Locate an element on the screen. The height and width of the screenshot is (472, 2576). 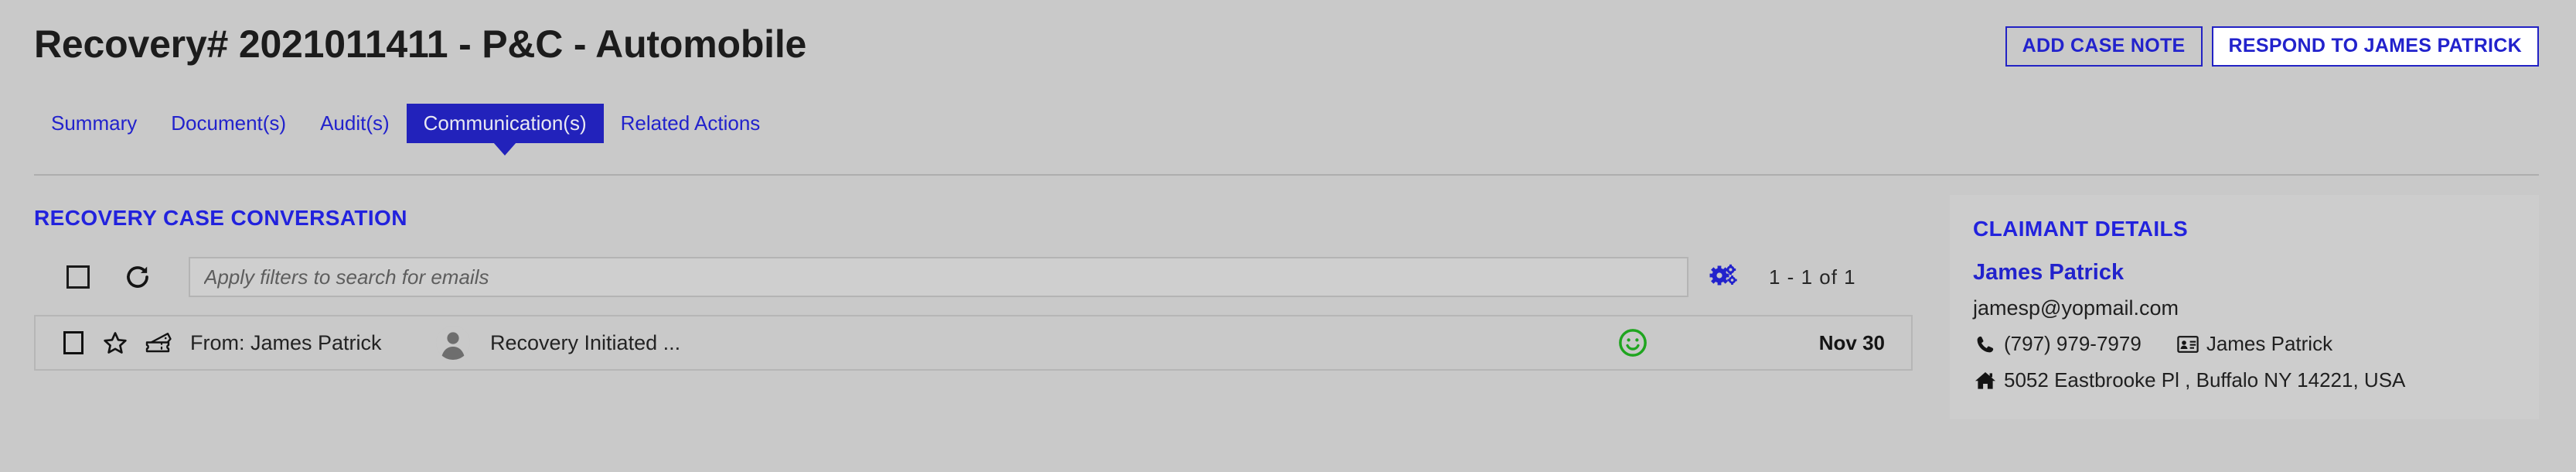
tab-related-actions-label: Related Actions is located at coordinates (690, 123).